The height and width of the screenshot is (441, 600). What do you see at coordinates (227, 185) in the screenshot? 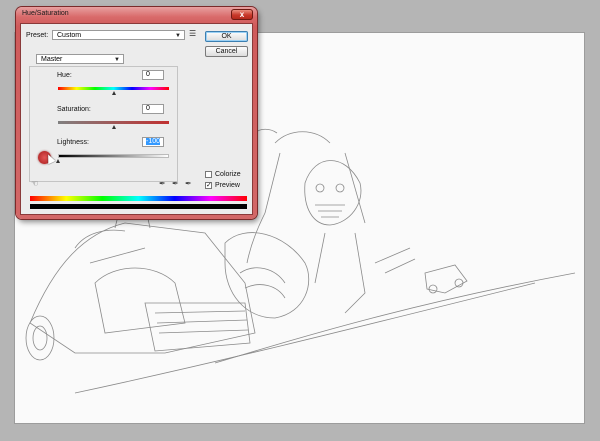
I see `preview-label: Preview` at bounding box center [227, 185].